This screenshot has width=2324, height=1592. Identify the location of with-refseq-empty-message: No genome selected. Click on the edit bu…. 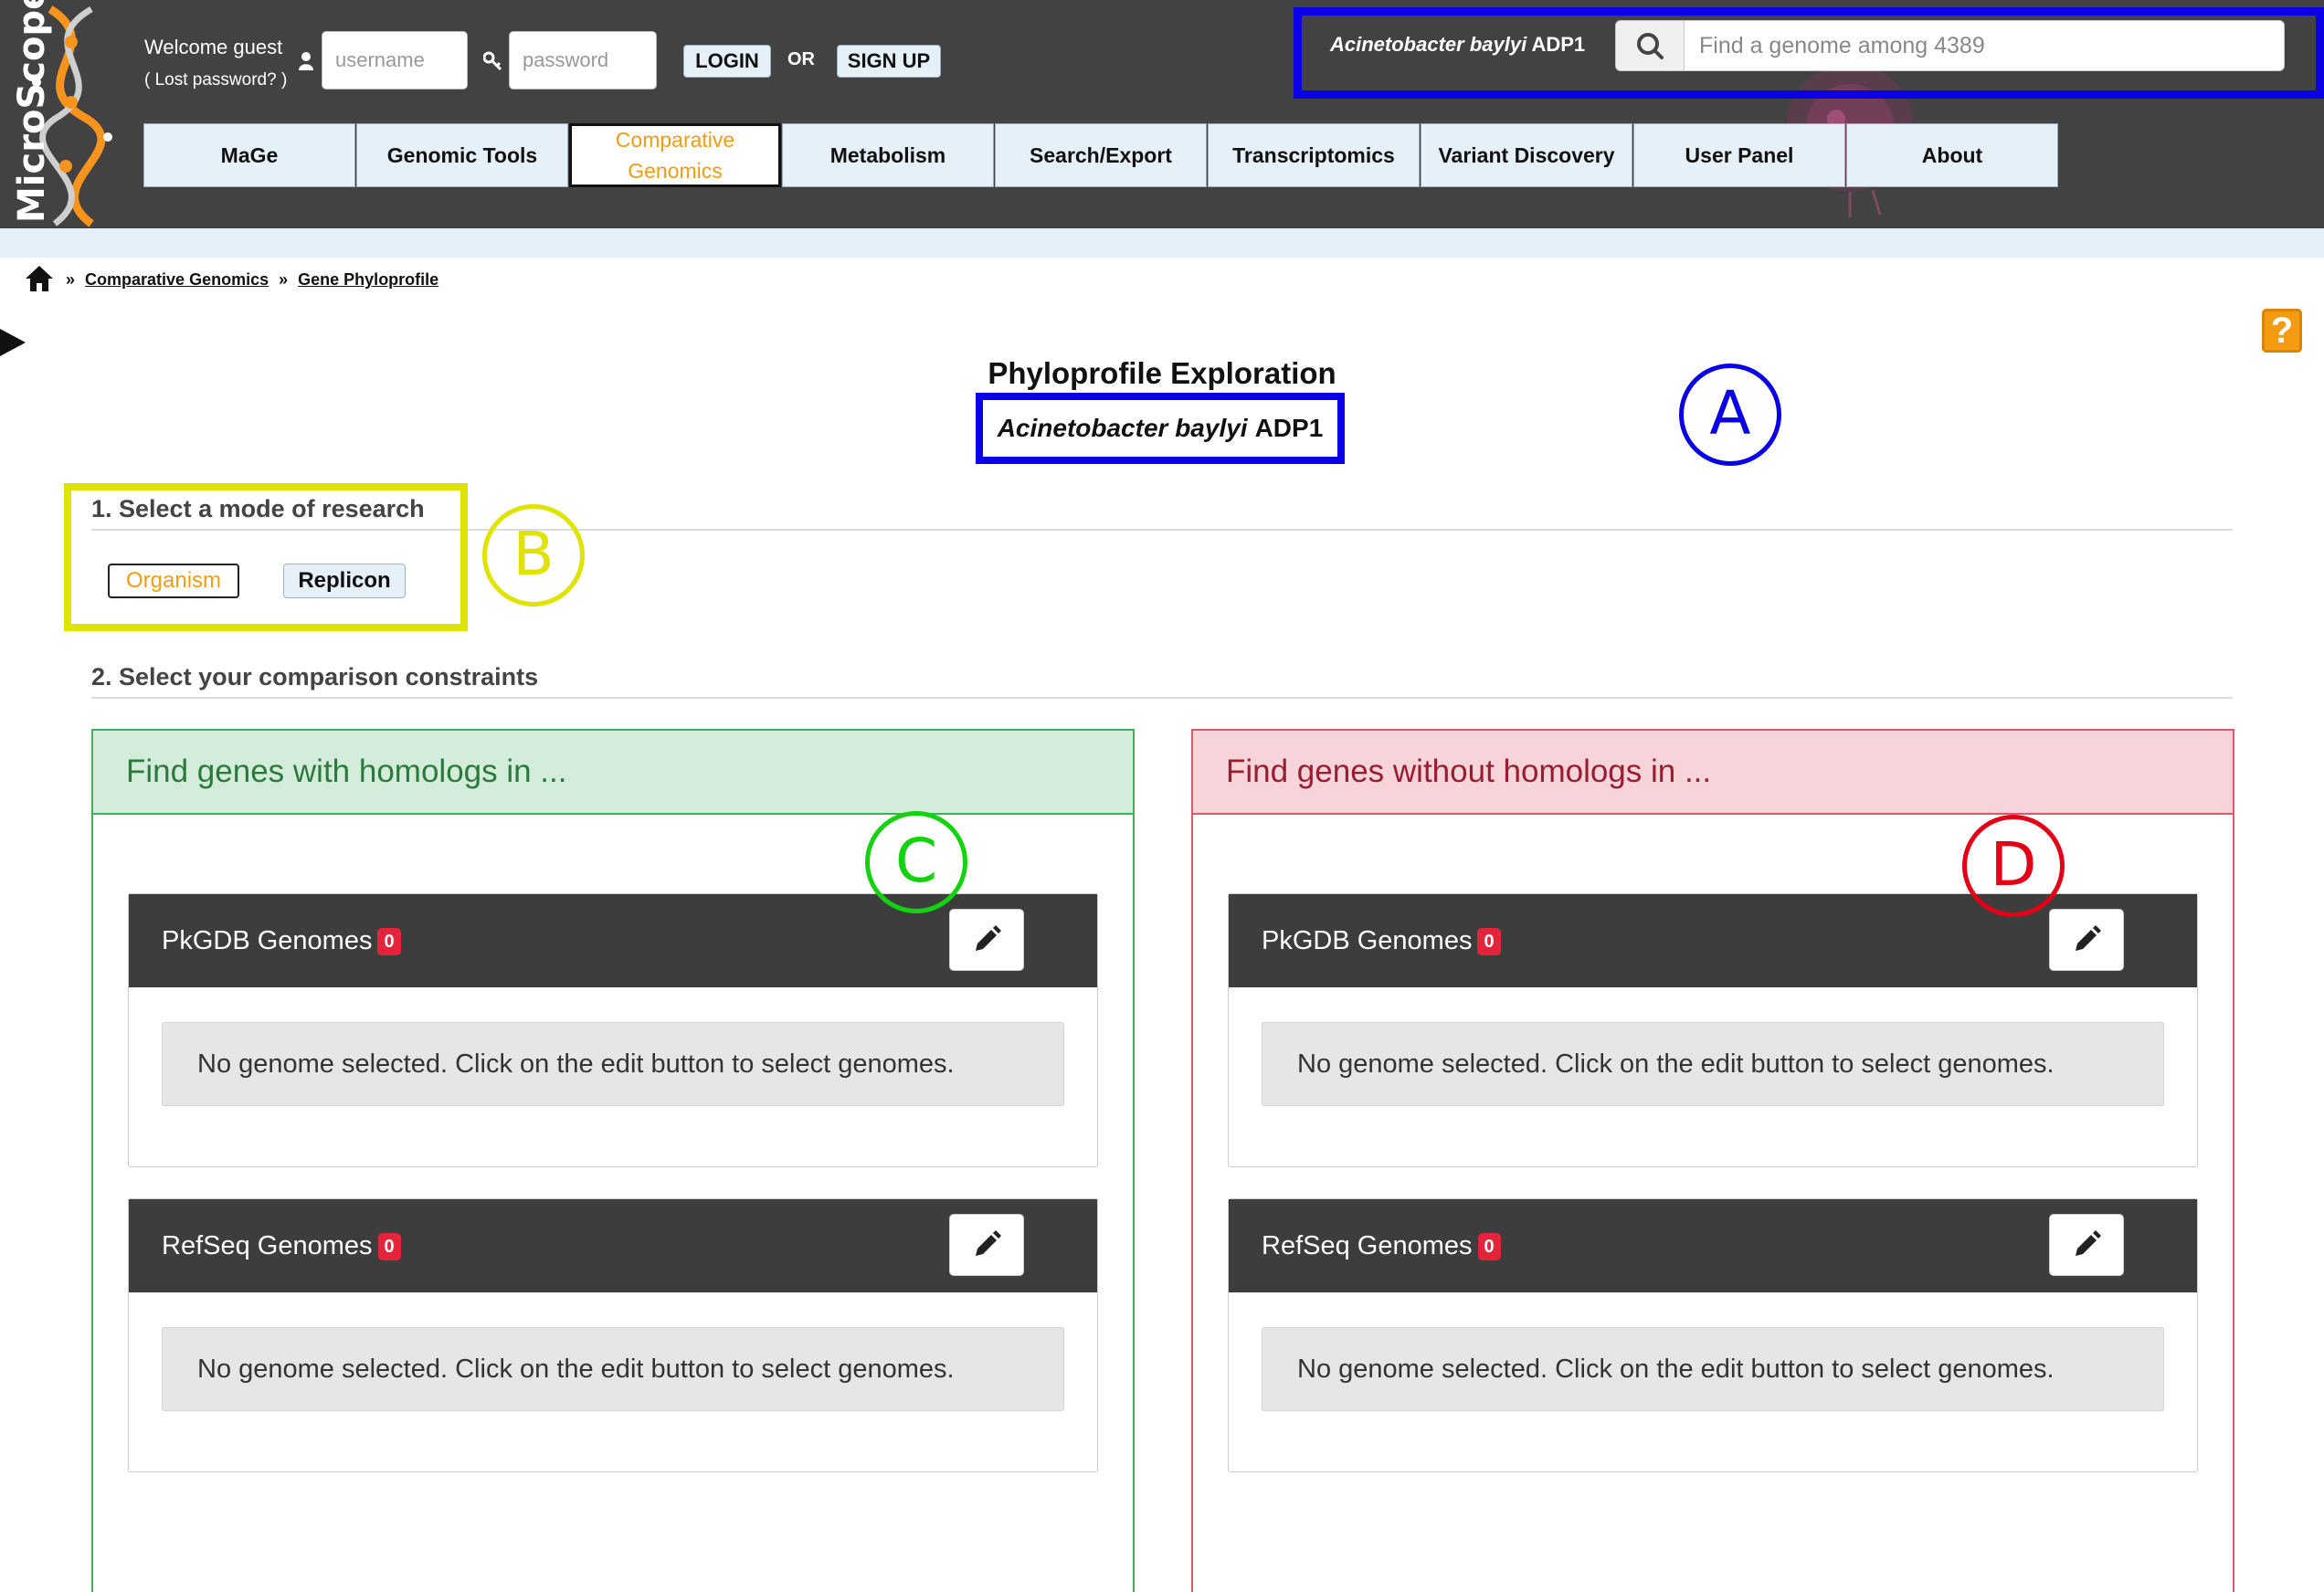
(613, 1369).